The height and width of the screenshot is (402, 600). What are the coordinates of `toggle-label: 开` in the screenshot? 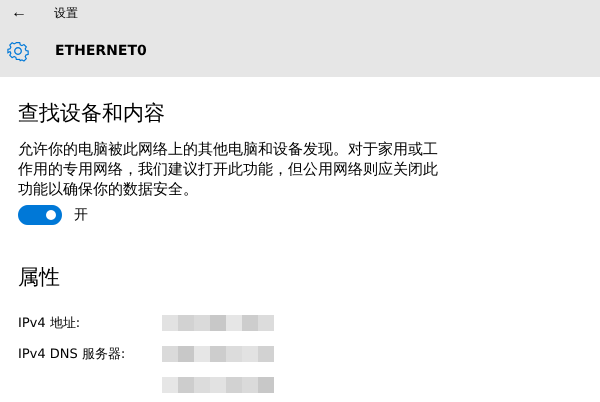 It's located at (81, 215).